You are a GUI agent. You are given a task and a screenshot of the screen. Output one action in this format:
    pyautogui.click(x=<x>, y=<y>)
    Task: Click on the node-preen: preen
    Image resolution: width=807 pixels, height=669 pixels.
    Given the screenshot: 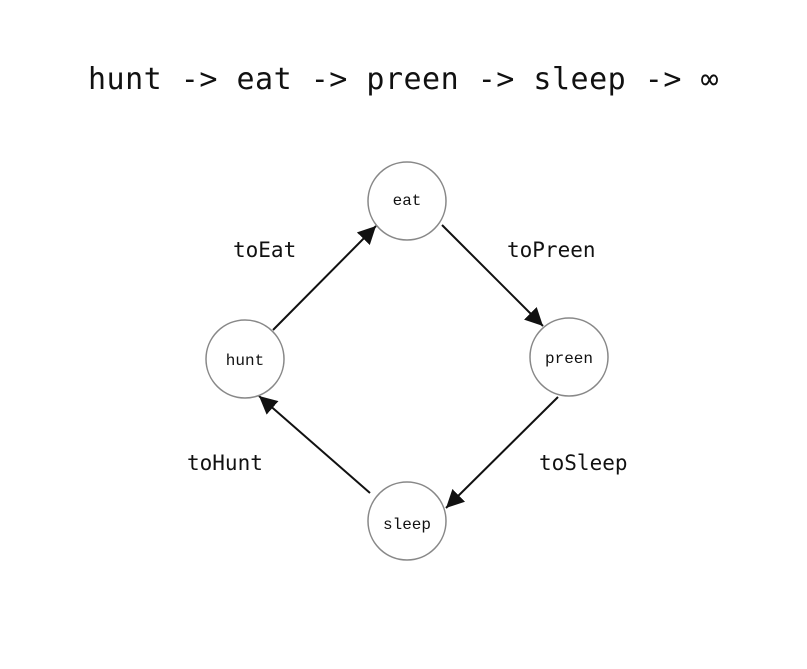 What is the action you would take?
    pyautogui.click(x=569, y=357)
    